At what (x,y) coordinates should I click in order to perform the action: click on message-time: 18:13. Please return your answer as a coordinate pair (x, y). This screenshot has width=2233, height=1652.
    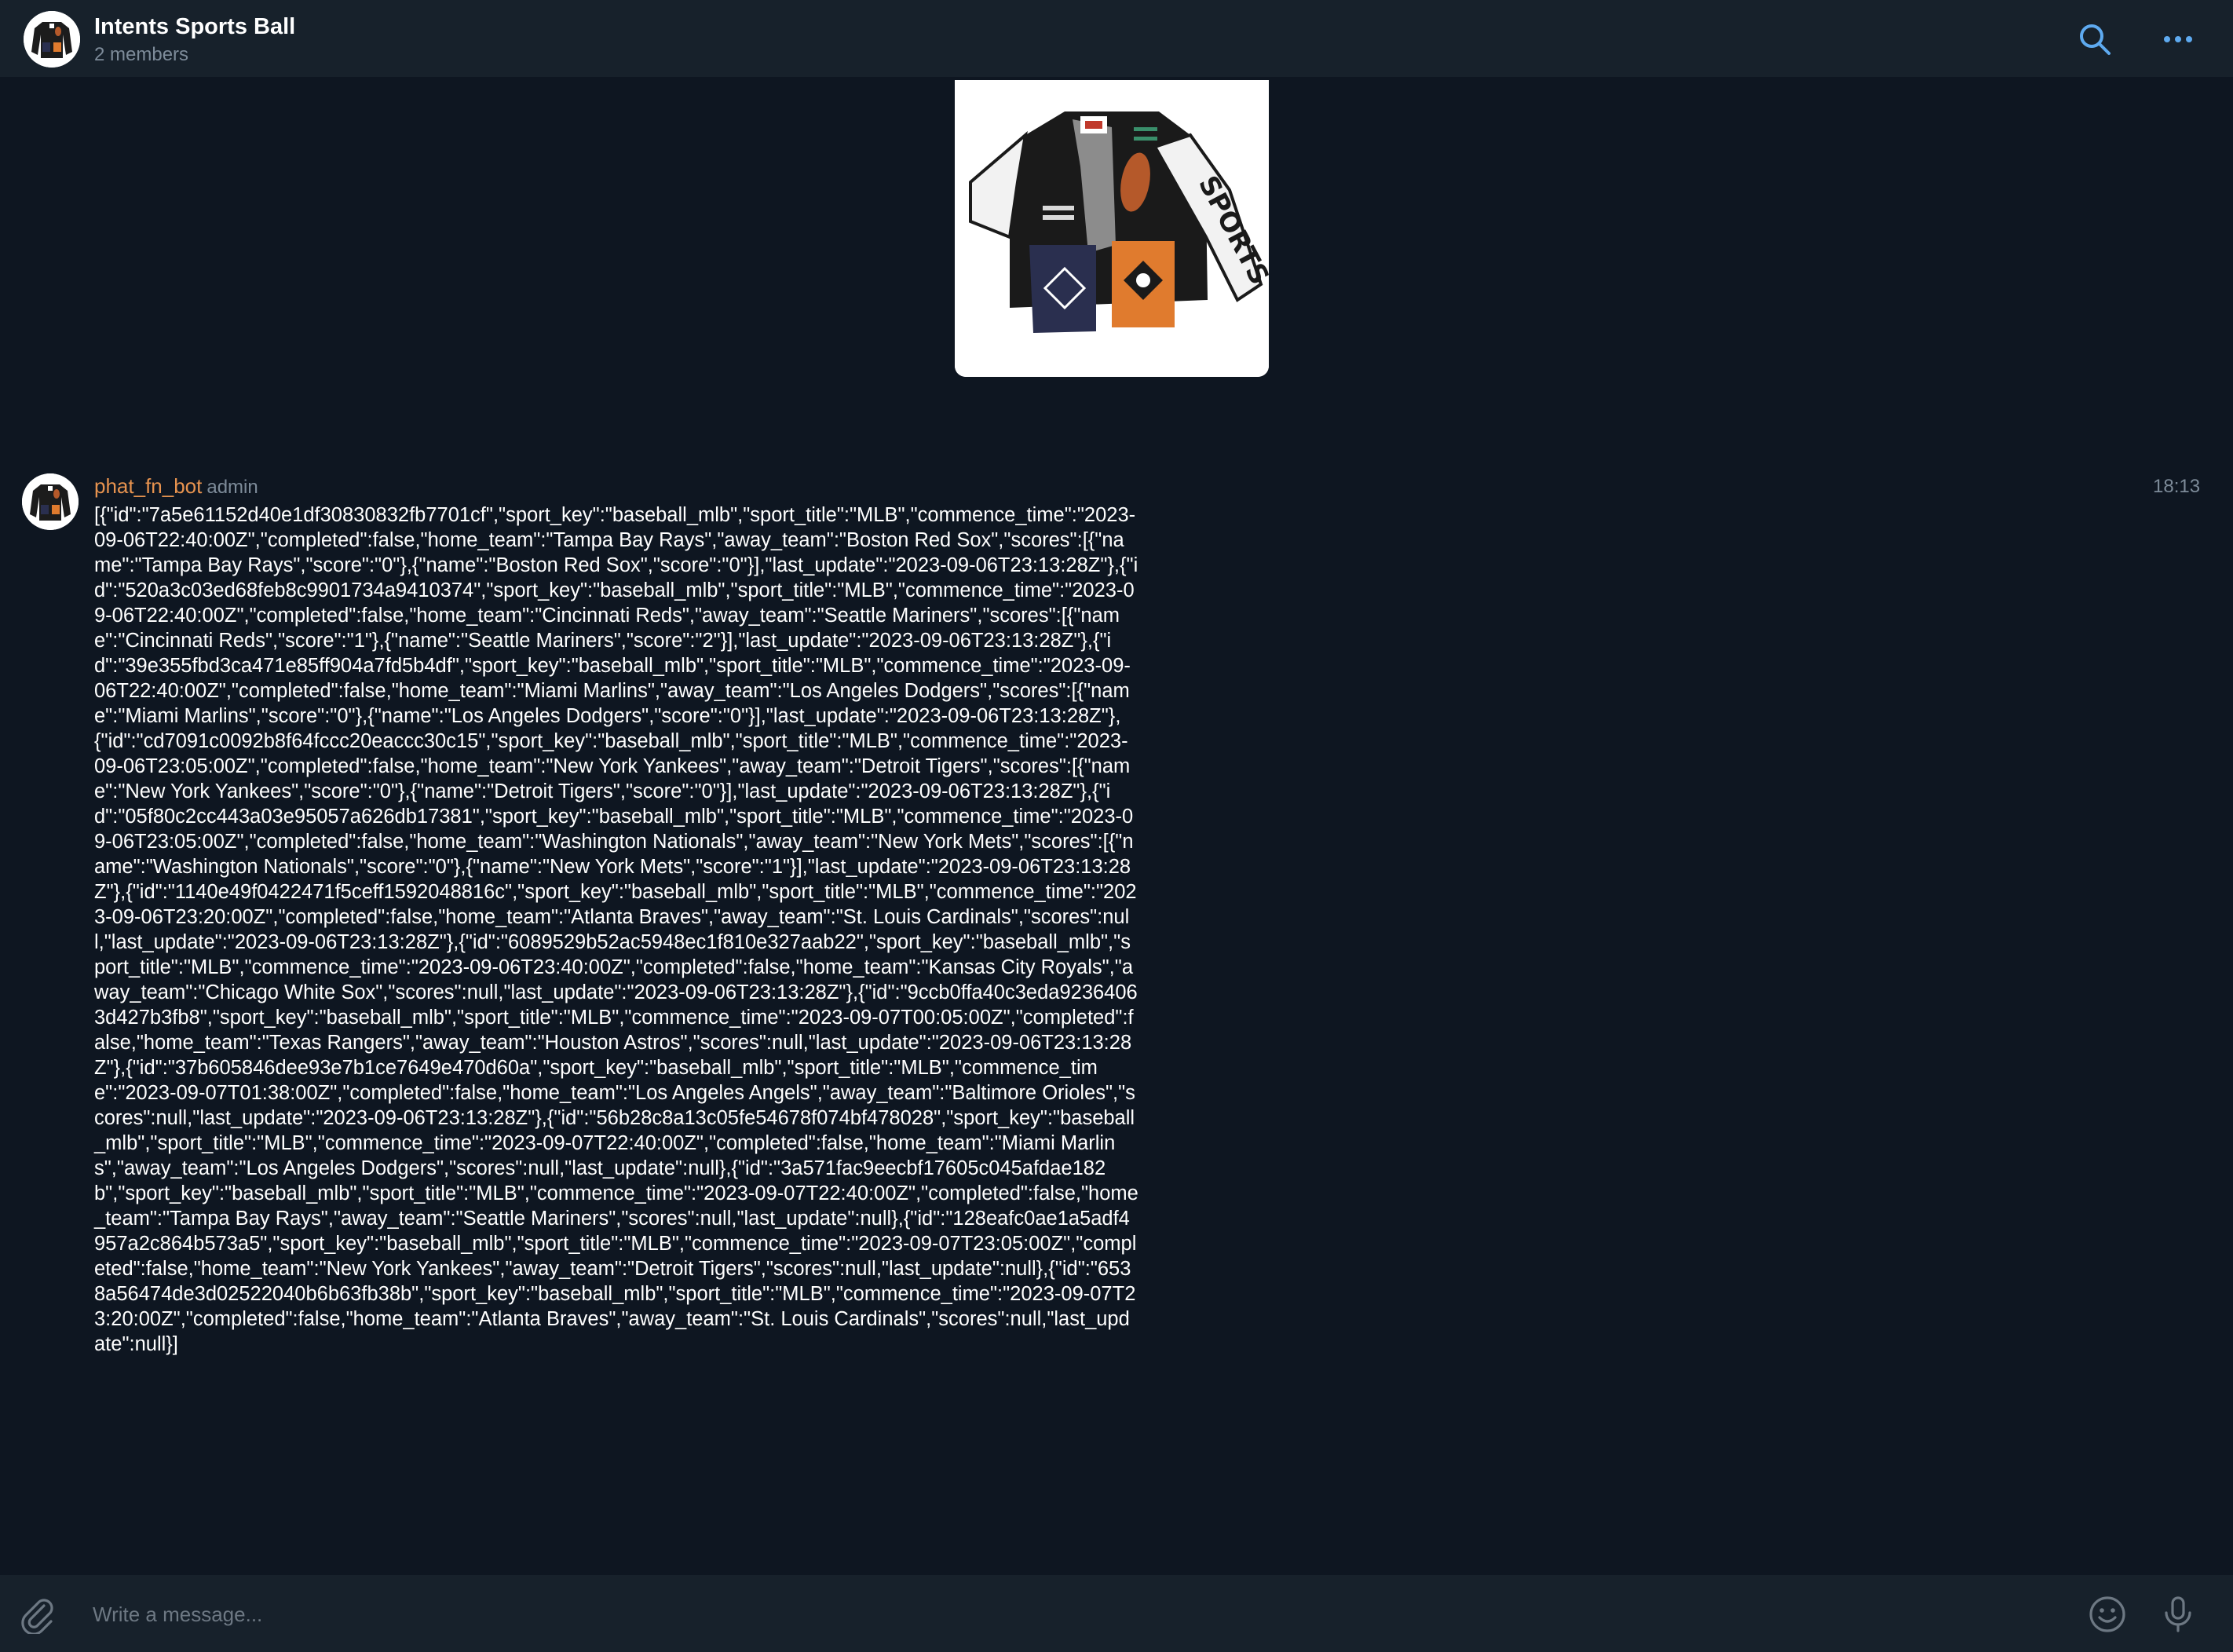
    Looking at the image, I should click on (2177, 486).